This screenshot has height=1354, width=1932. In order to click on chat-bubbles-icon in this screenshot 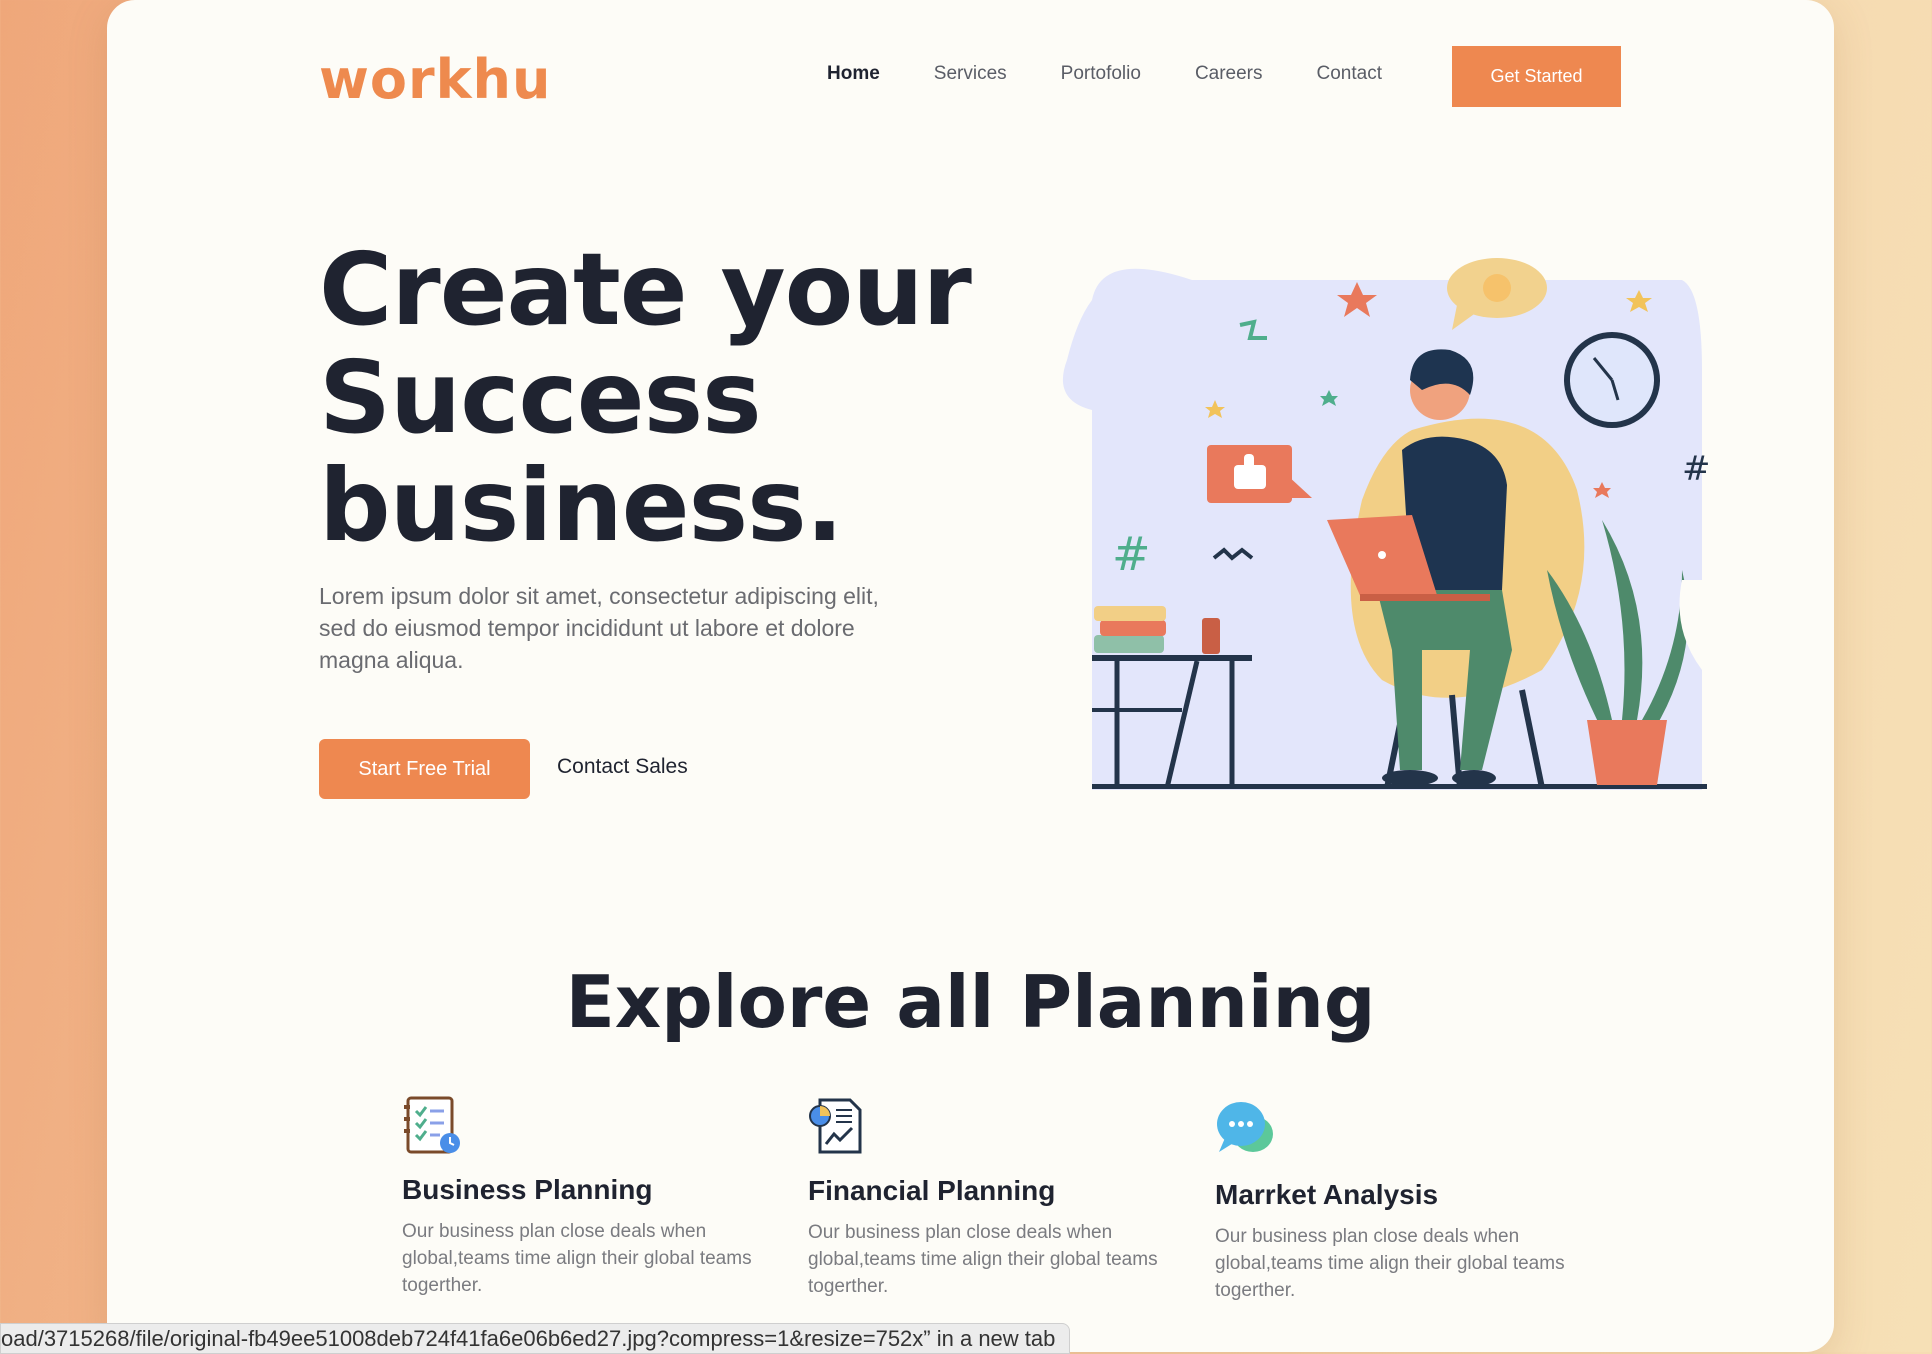, I will do `click(1245, 1127)`.